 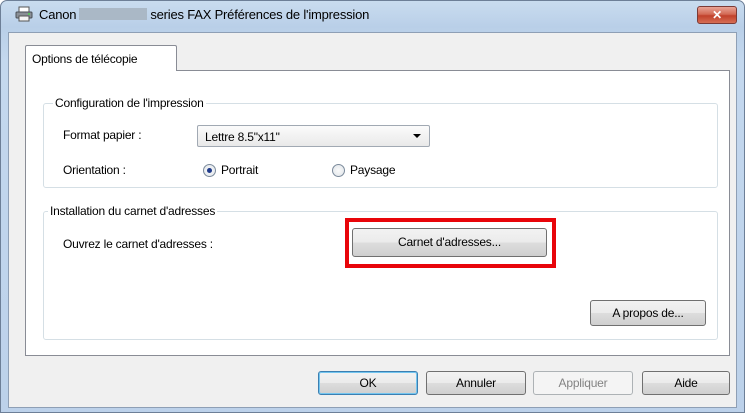 I want to click on title-suffix: series FAX Préférences de l'impression, so click(x=260, y=14).